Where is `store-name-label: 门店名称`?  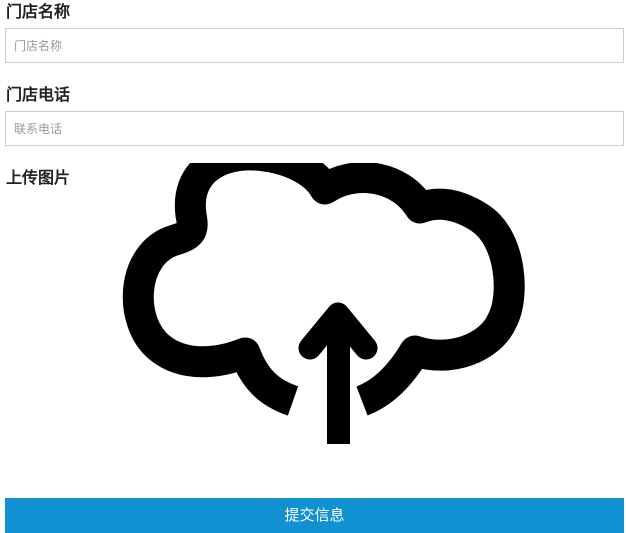 store-name-label: 门店名称 is located at coordinates (38, 11).